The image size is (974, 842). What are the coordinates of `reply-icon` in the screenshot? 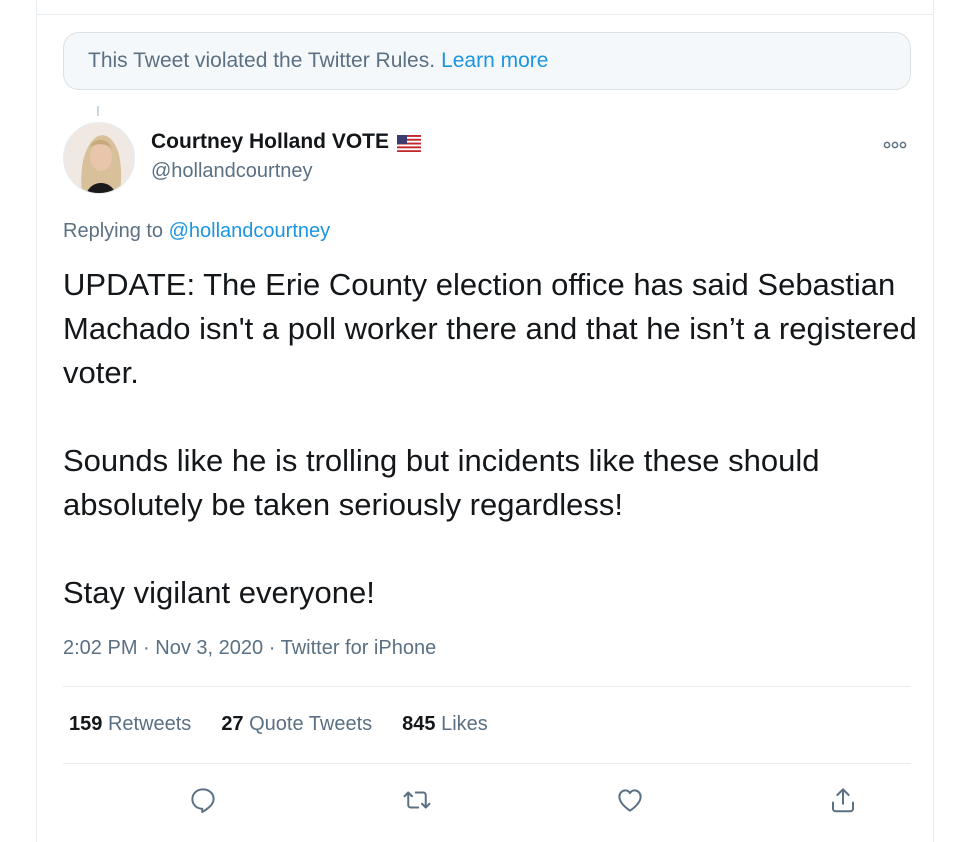 It's located at (203, 800).